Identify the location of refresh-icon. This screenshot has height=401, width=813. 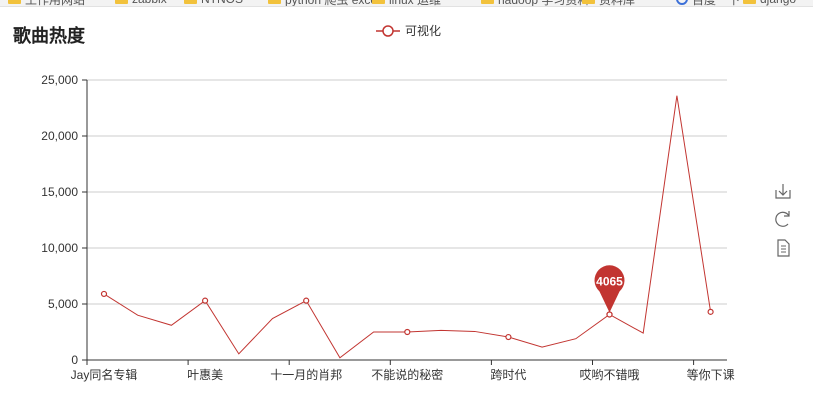
(782, 219).